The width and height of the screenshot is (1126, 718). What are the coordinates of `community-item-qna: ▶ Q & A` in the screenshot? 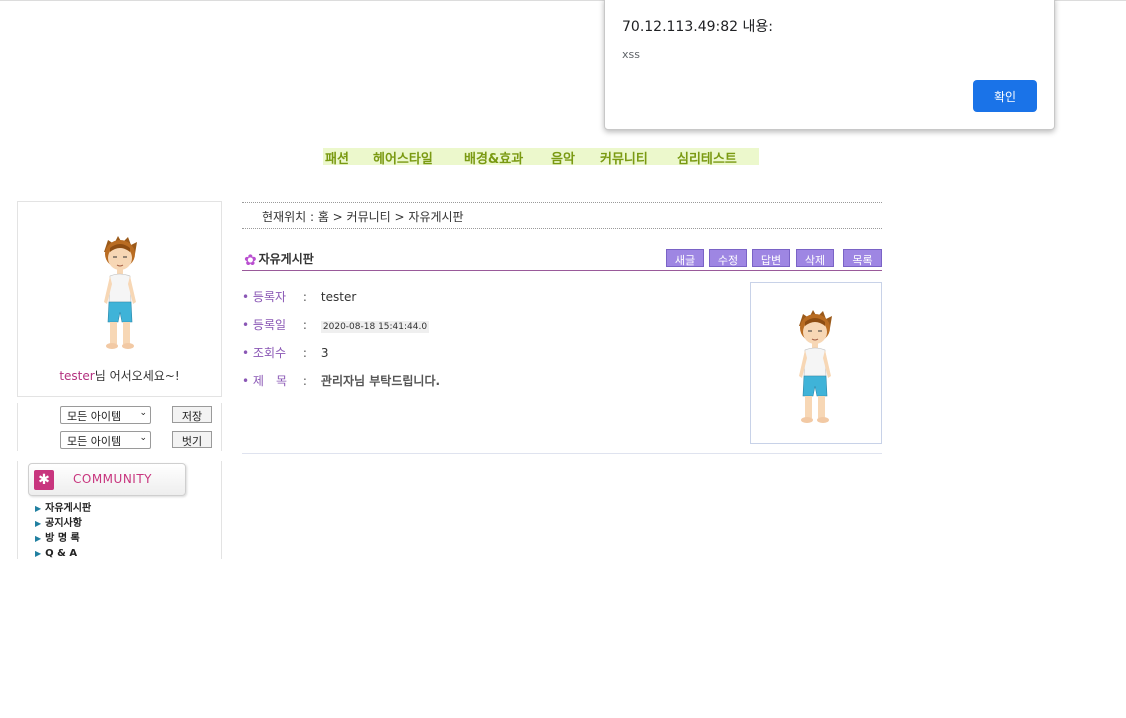 It's located at (63, 553).